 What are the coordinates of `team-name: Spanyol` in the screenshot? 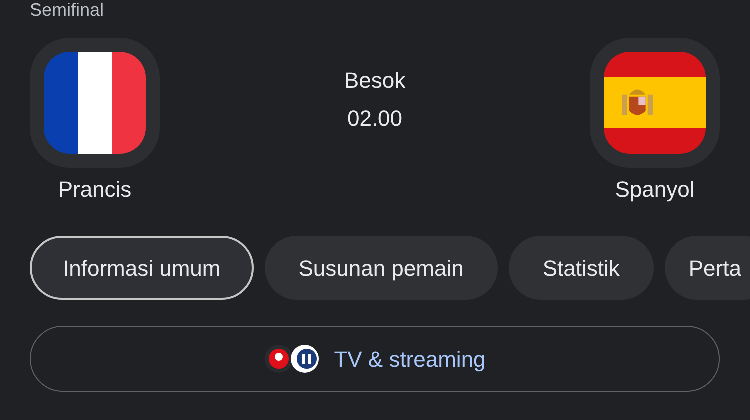 It's located at (655, 190).